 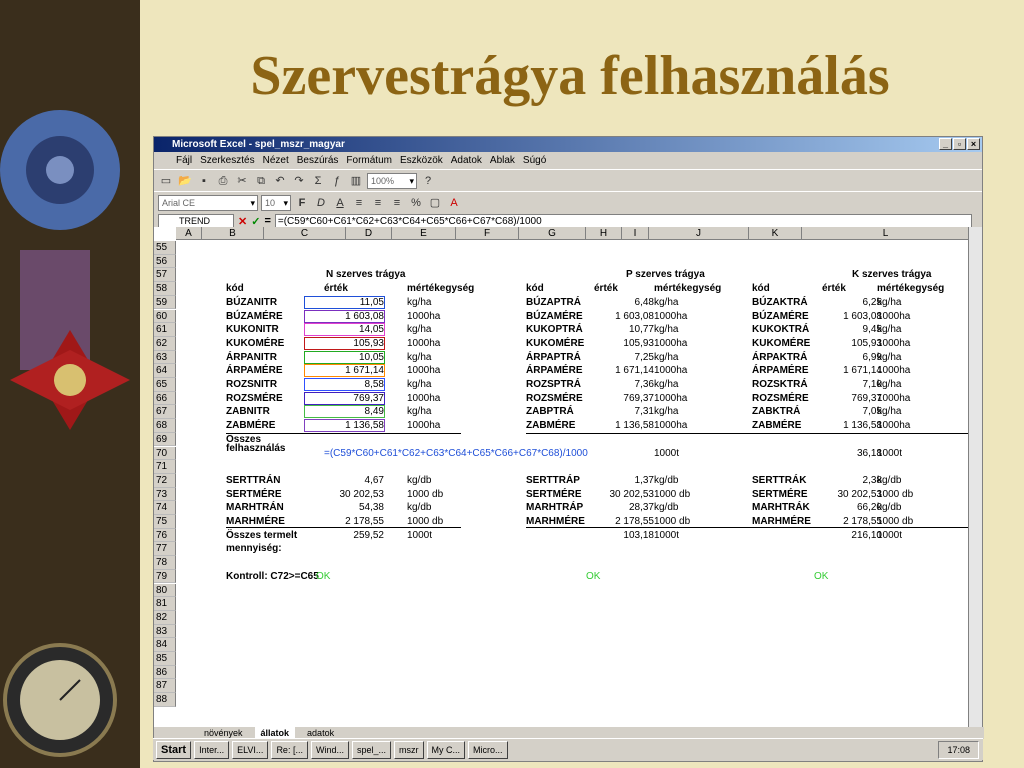 I want to click on row-header: 84, so click(x=165, y=645).